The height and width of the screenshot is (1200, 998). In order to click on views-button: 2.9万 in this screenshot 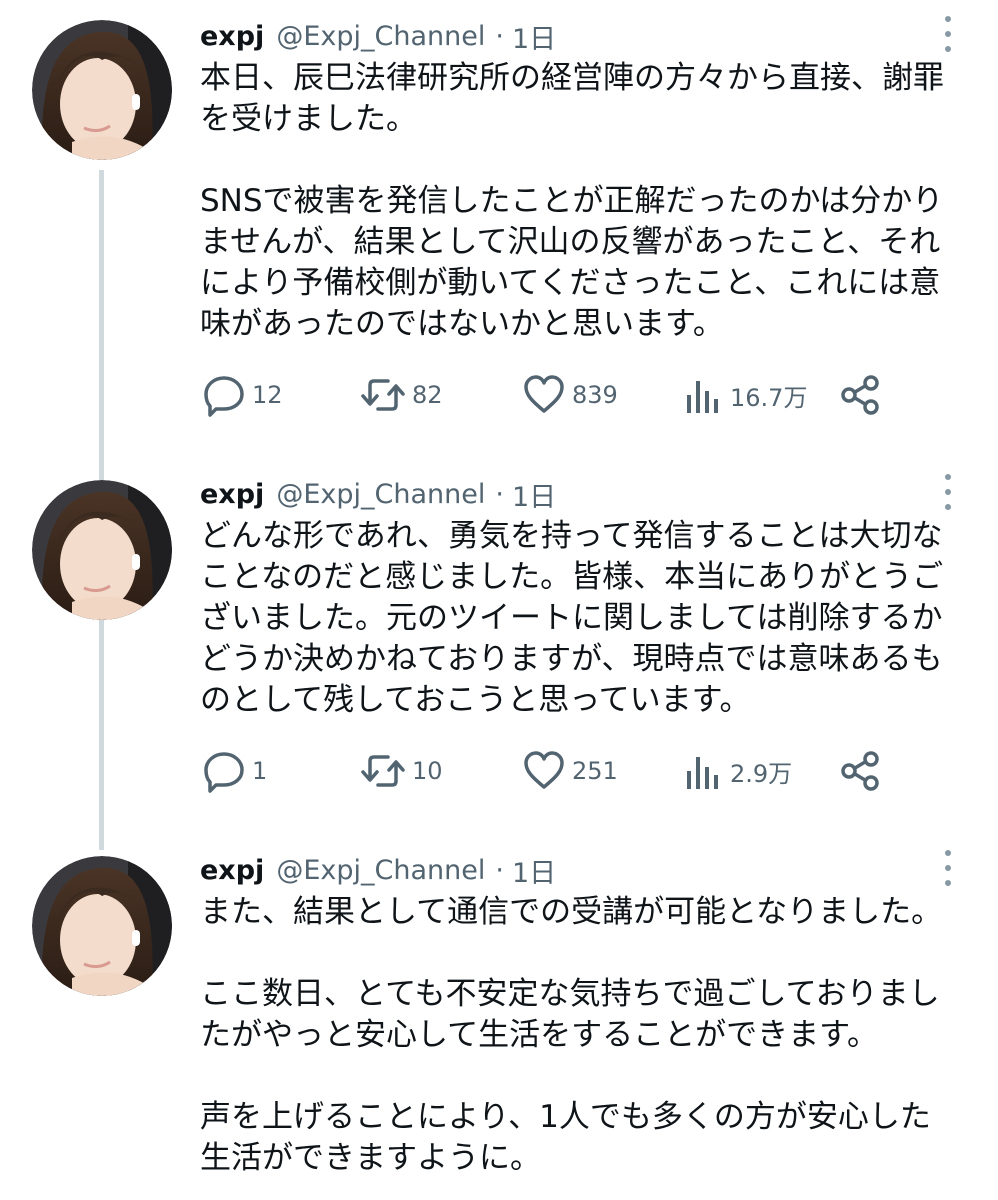, I will do `click(738, 771)`.